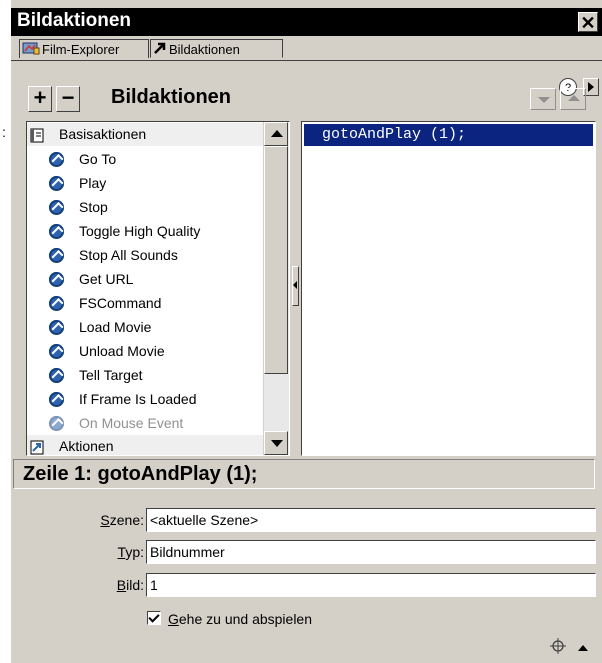 This screenshot has height=663, width=602. Describe the element at coordinates (146, 375) in the screenshot. I see `action-item-tell-target: Tell Target` at that location.